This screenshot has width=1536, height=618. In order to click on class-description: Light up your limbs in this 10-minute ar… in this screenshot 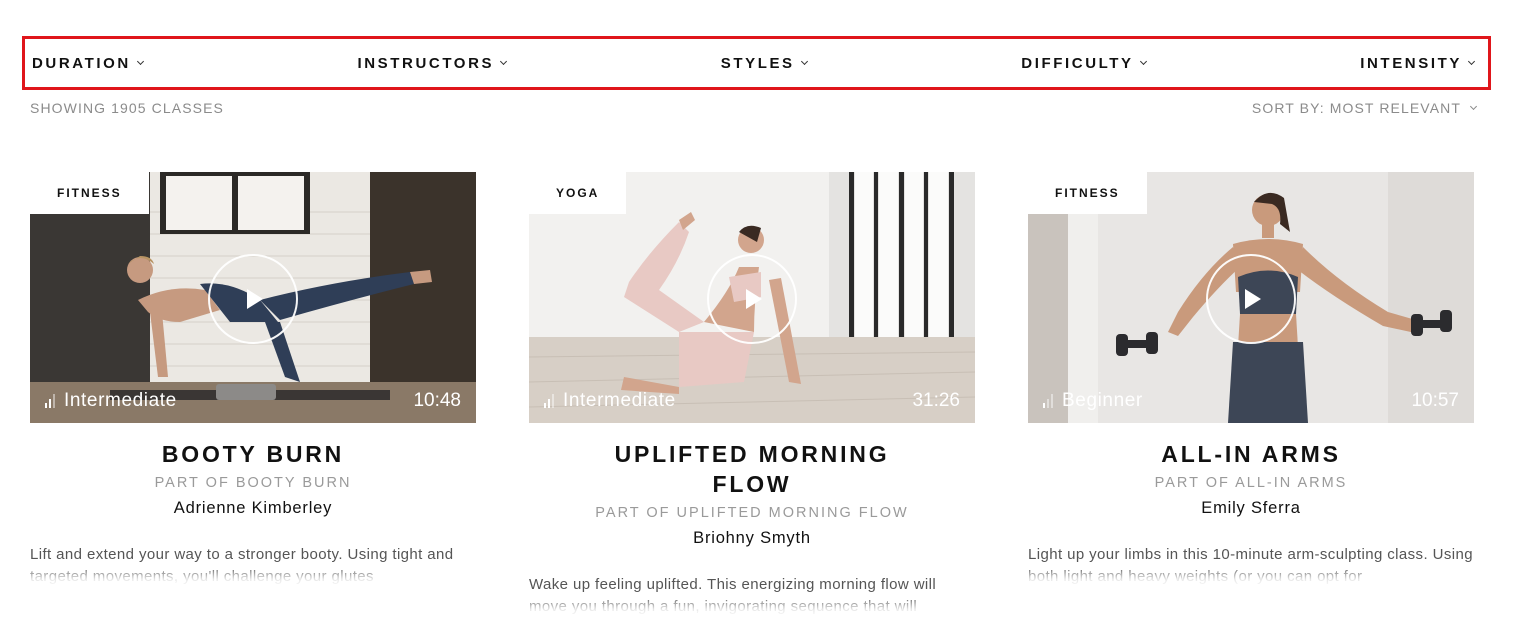, I will do `click(1250, 565)`.